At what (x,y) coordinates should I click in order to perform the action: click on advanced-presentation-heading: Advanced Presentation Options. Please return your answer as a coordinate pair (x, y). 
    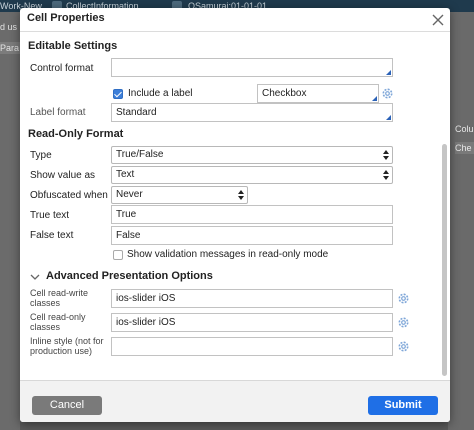
    Looking at the image, I should click on (129, 276).